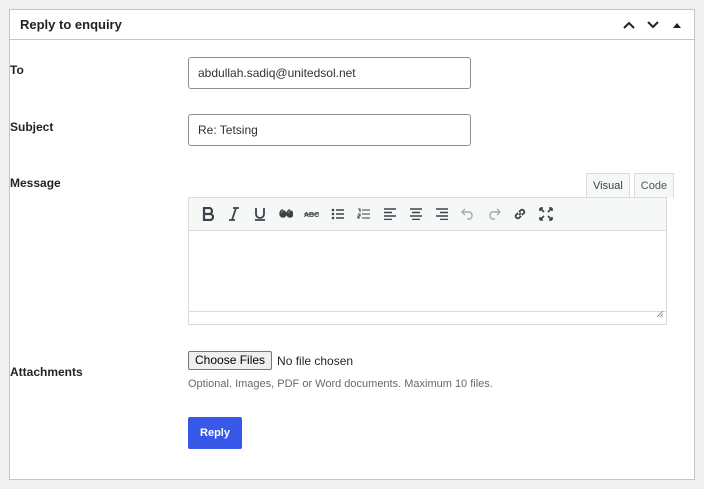  I want to click on panel-header: Reply to enquiry, so click(352, 25).